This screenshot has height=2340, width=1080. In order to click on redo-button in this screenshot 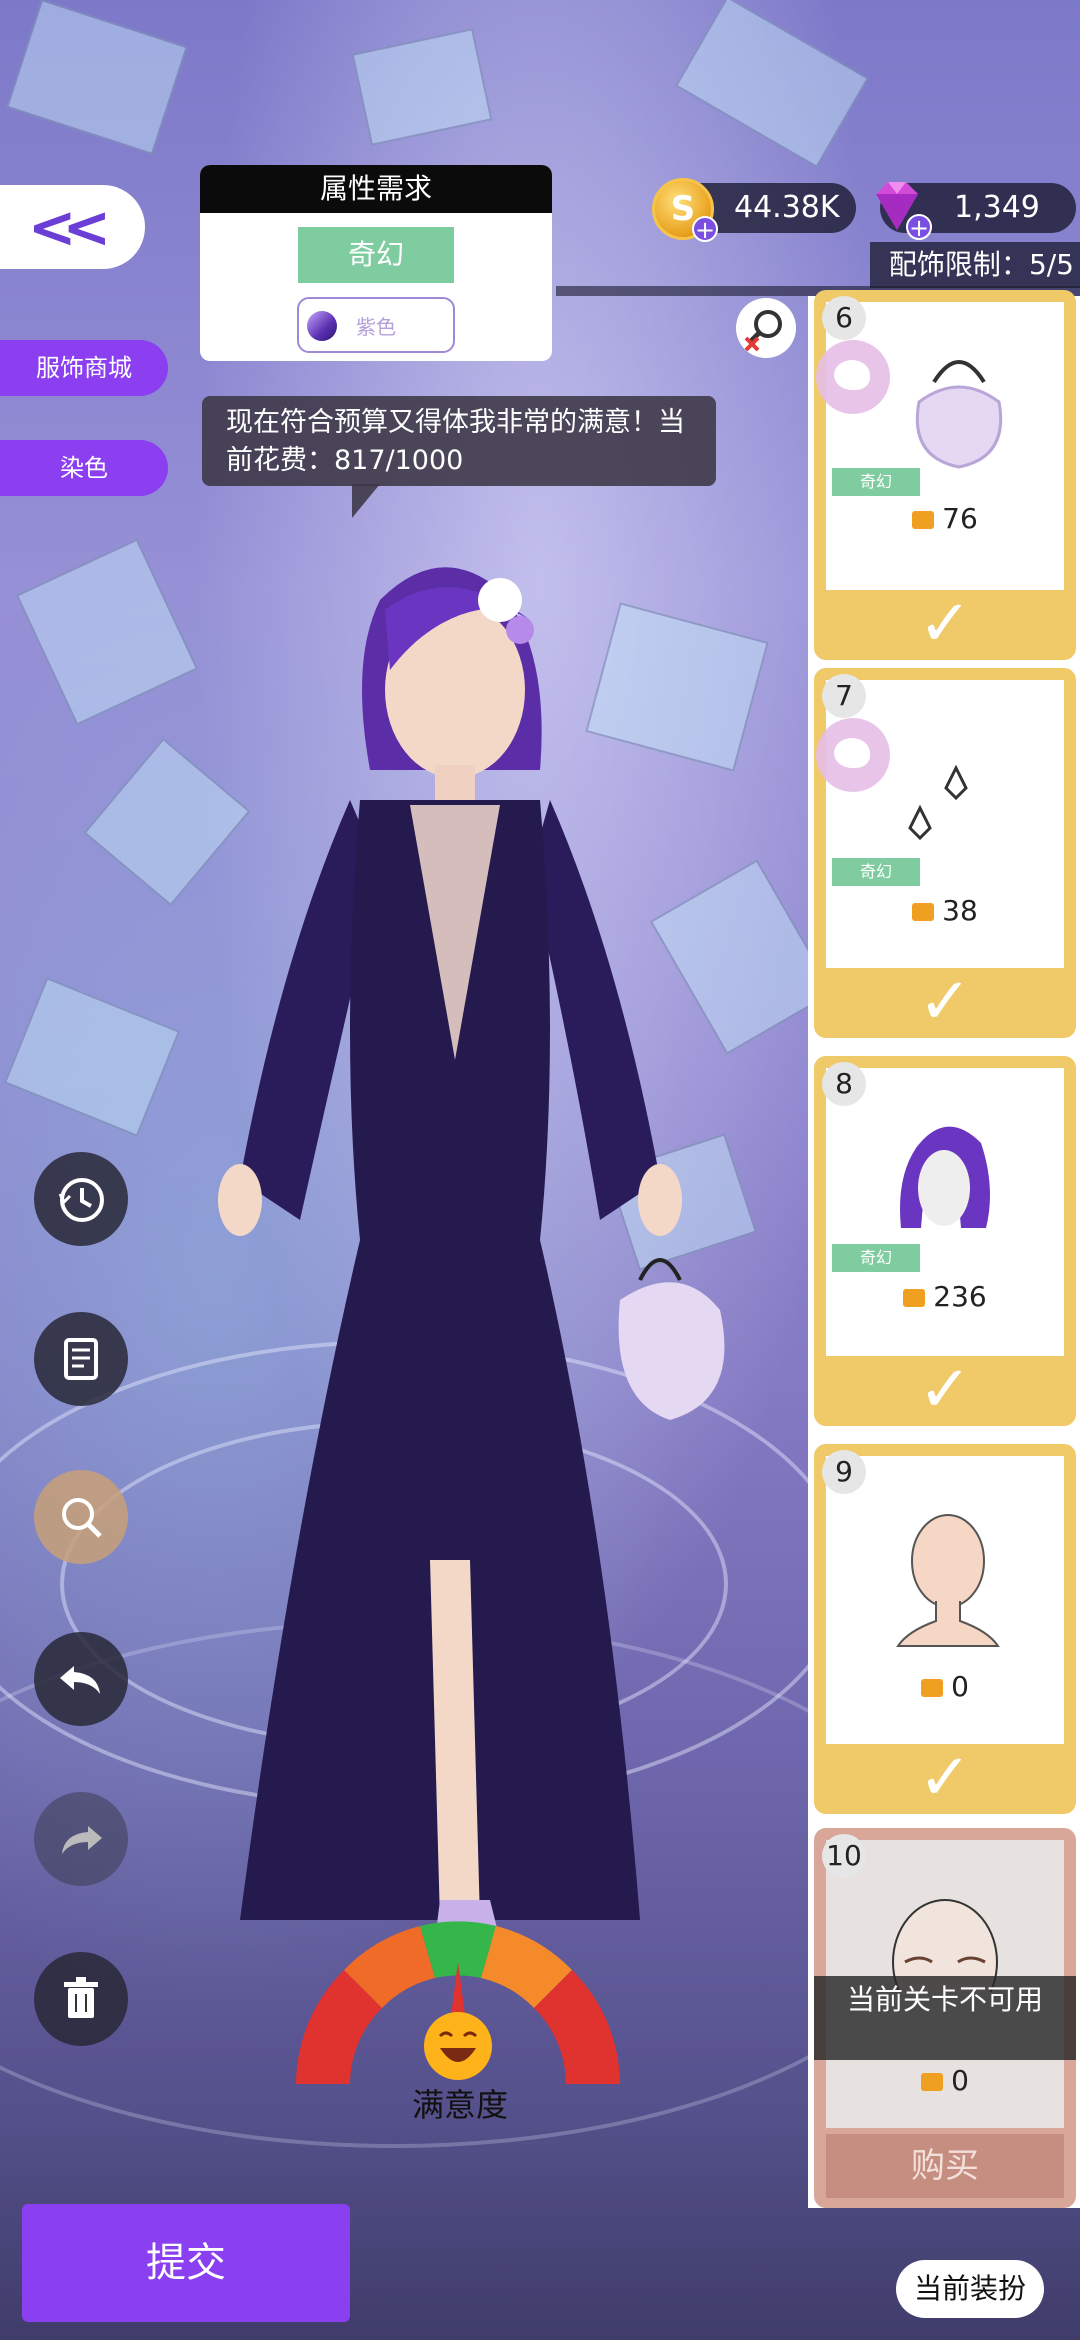, I will do `click(81, 1839)`.